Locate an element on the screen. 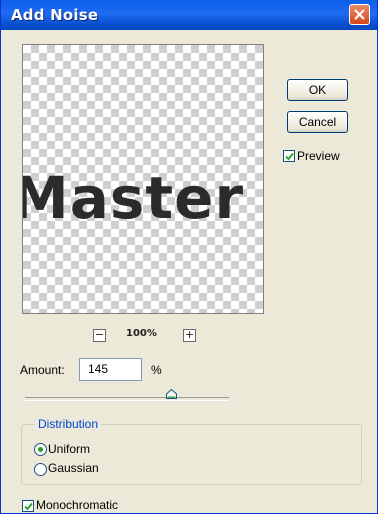 The width and height of the screenshot is (378, 514). amount-slider-thumb is located at coordinates (172, 394).